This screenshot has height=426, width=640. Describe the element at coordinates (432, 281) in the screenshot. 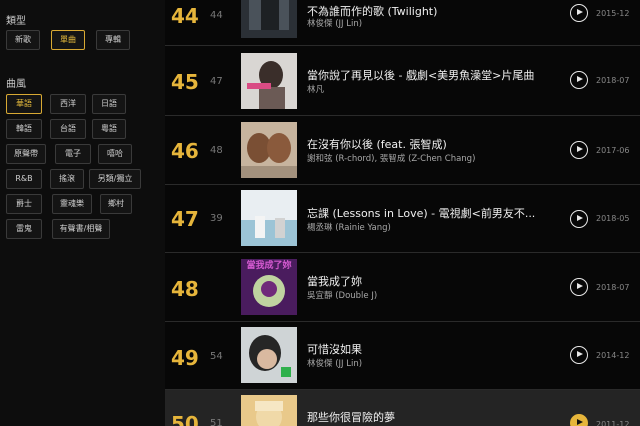

I see `song-title: 當我成了妳` at that location.